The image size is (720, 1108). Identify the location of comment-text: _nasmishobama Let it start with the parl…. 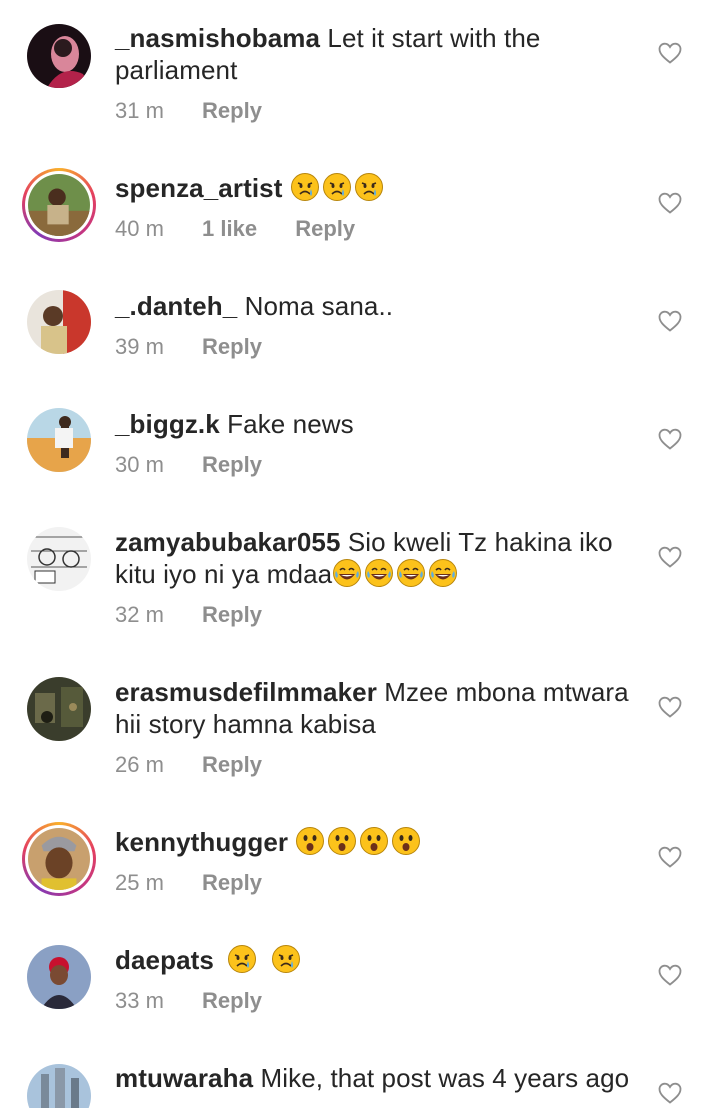
(377, 54).